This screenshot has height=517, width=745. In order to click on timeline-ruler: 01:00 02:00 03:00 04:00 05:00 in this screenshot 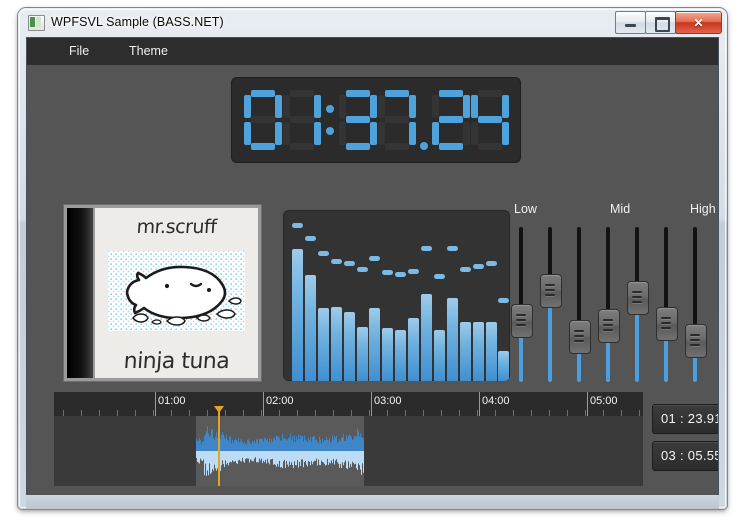, I will do `click(348, 404)`.